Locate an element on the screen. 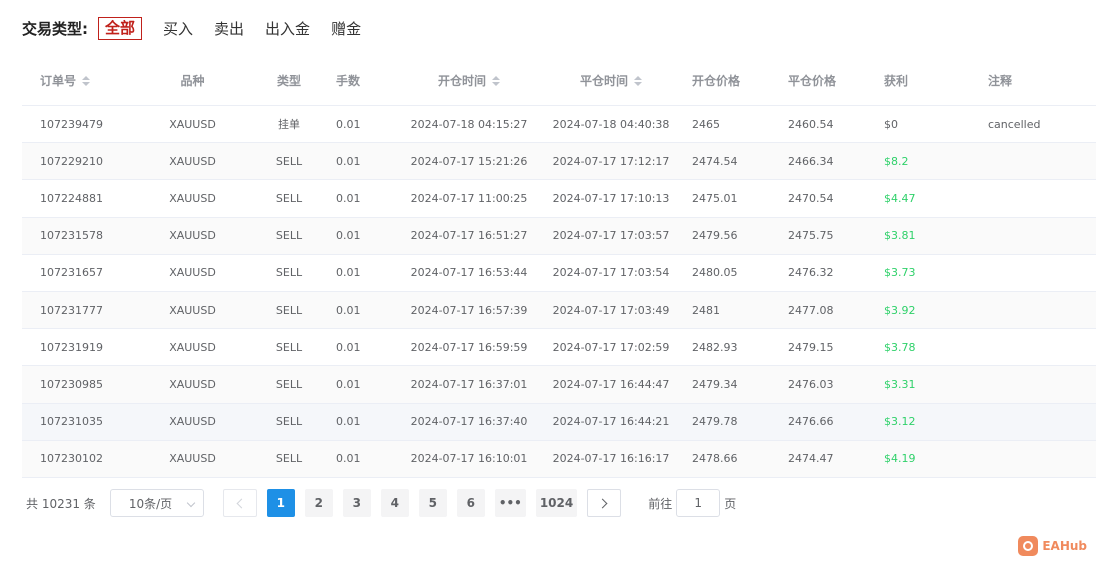  cell-order-id: 107230102 is located at coordinates (71, 459).